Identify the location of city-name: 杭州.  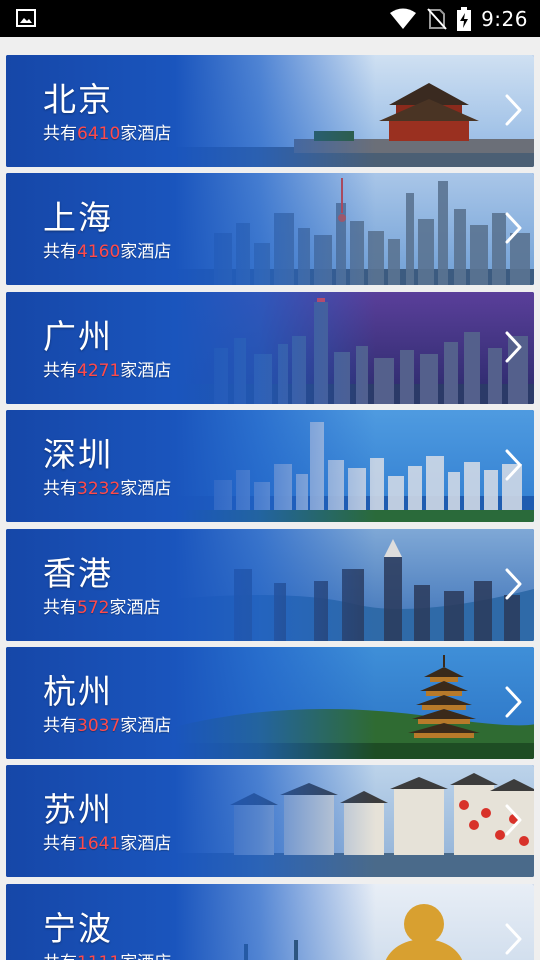
(78, 691).